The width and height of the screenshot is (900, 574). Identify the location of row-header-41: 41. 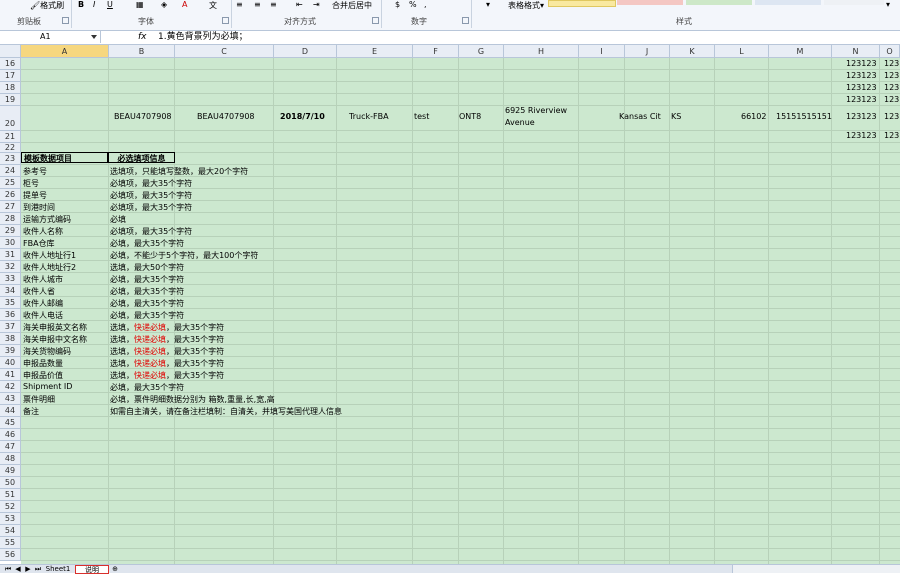
(10, 375).